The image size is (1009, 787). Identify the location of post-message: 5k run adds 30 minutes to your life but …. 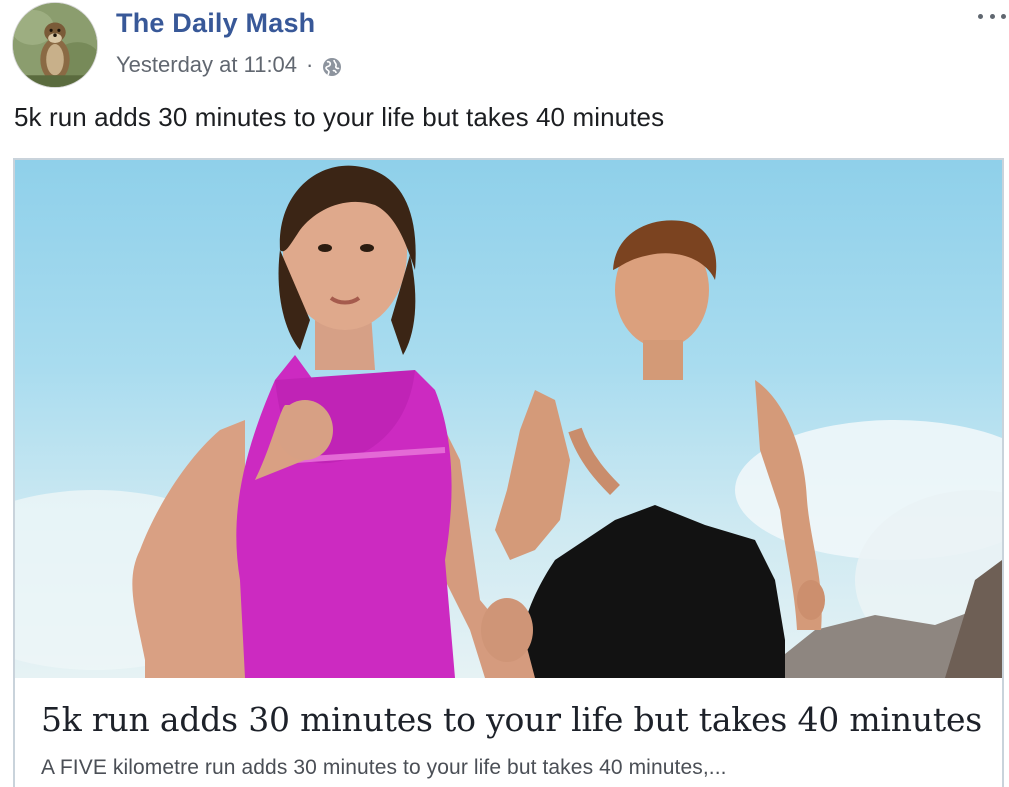
(339, 117).